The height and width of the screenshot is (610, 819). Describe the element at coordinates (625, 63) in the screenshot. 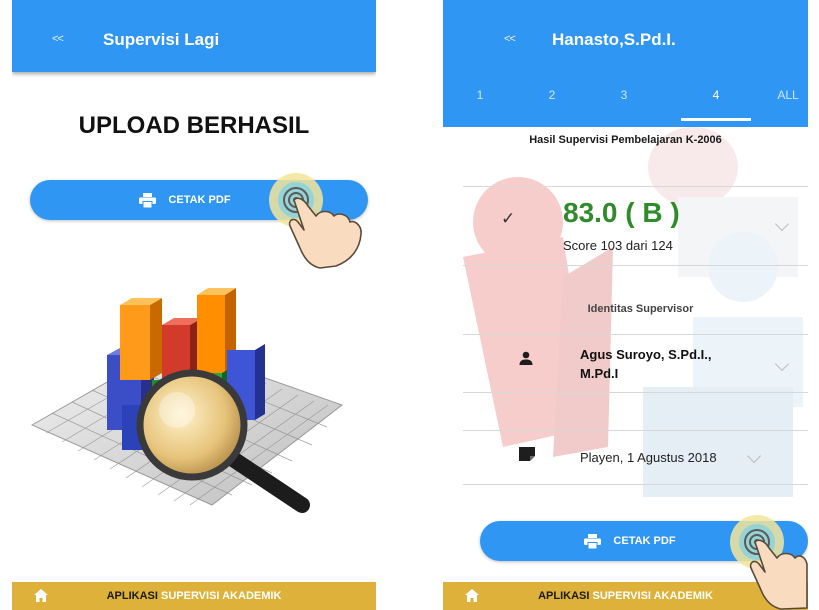

I see `app-bar: << Hanasto,S.Pd.I. 1 2 3 4 ALL` at that location.